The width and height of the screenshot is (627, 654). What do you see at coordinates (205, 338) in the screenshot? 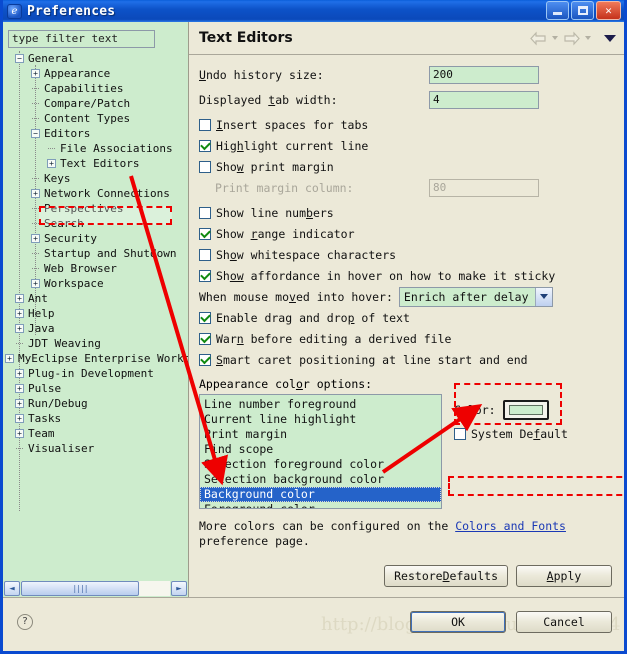
I see `checkbox-warn-before-editing-a-derived-file` at bounding box center [205, 338].